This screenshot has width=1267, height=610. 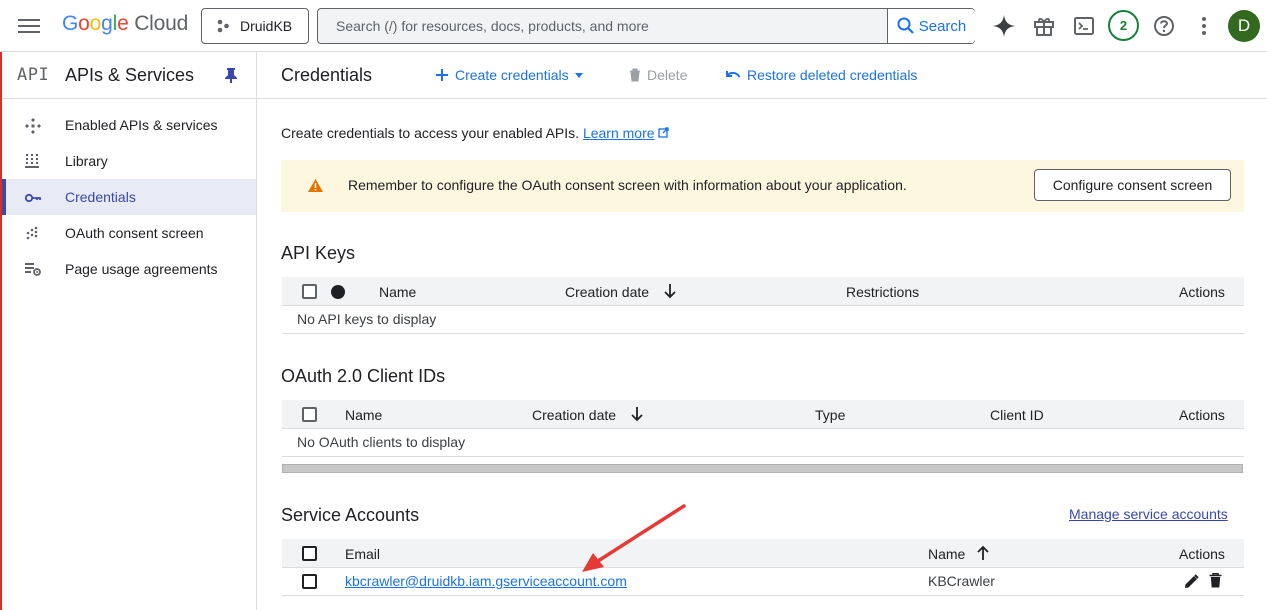 What do you see at coordinates (231, 76) in the screenshot?
I see `pin-icon` at bounding box center [231, 76].